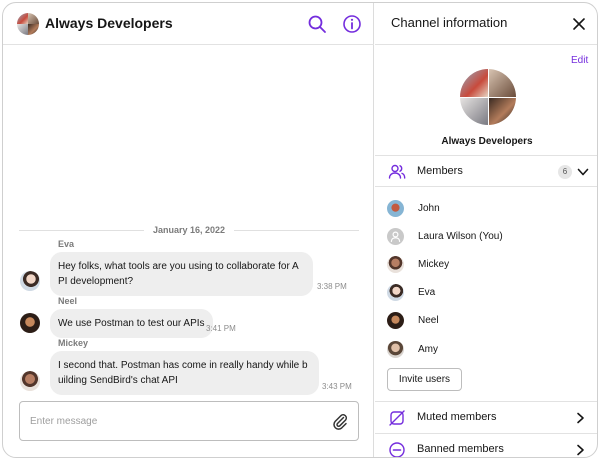  Describe the element at coordinates (28, 24) in the screenshot. I see `channel-avatar` at that location.